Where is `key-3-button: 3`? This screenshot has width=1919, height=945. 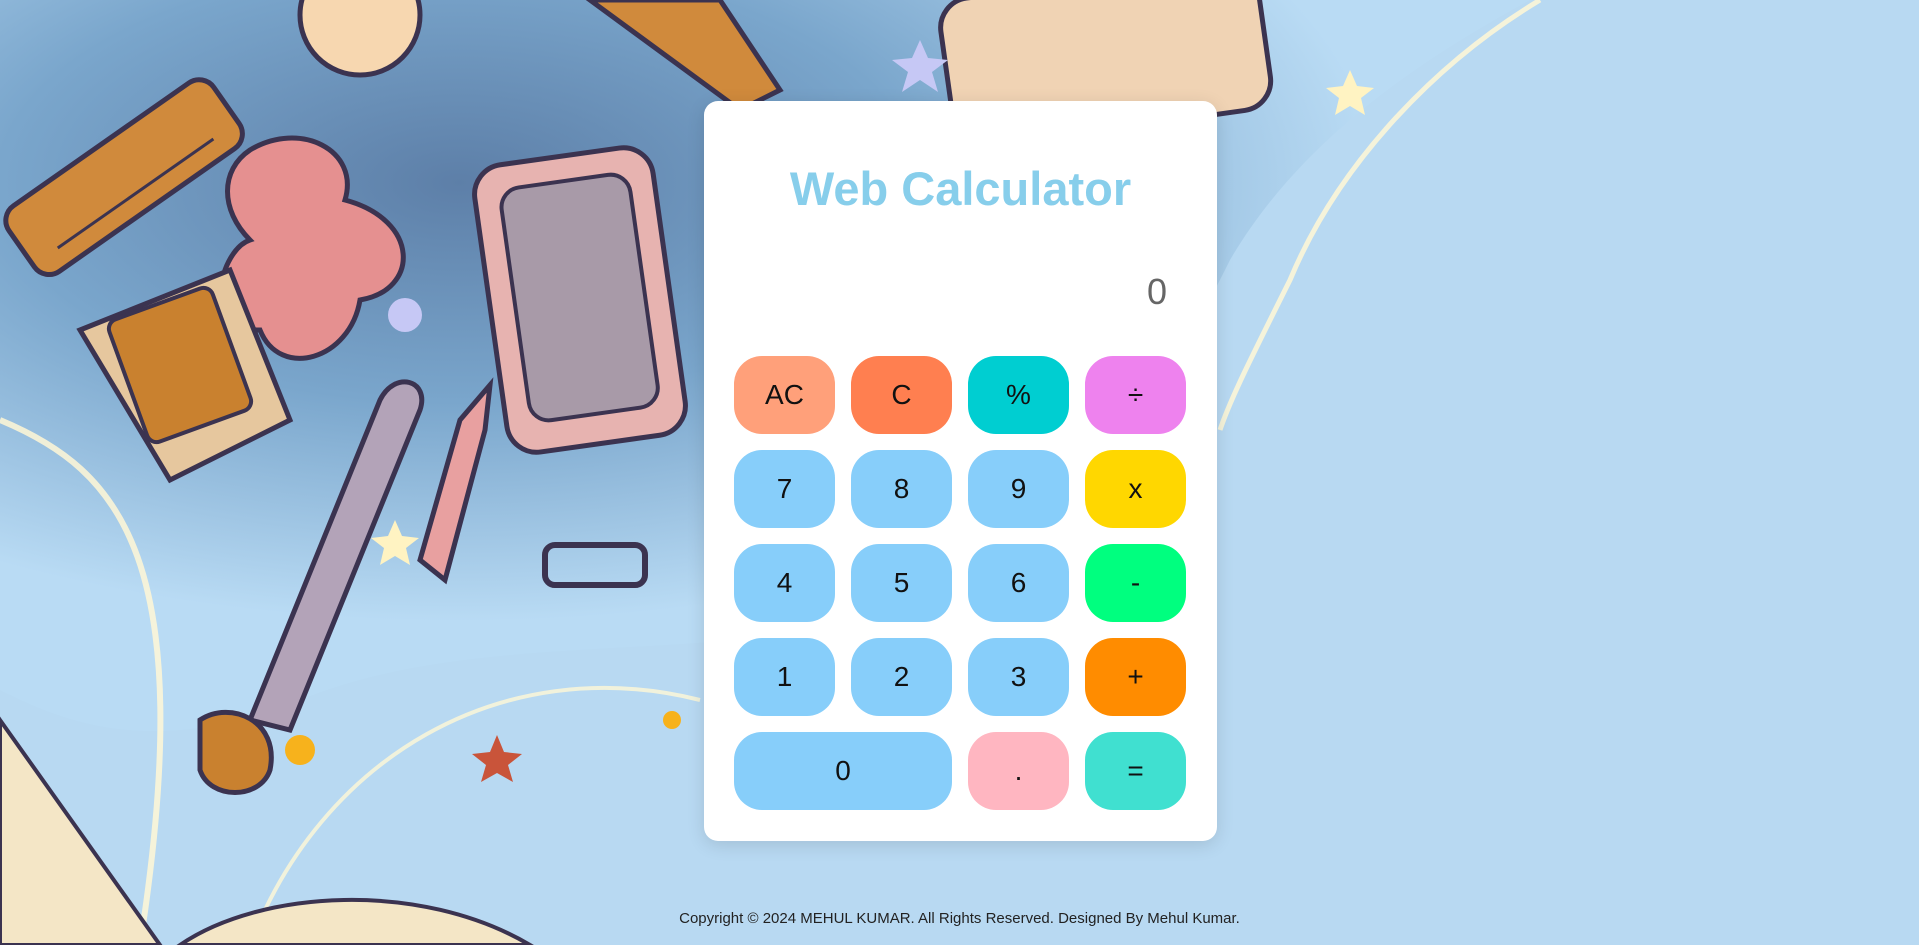 key-3-button: 3 is located at coordinates (1018, 677).